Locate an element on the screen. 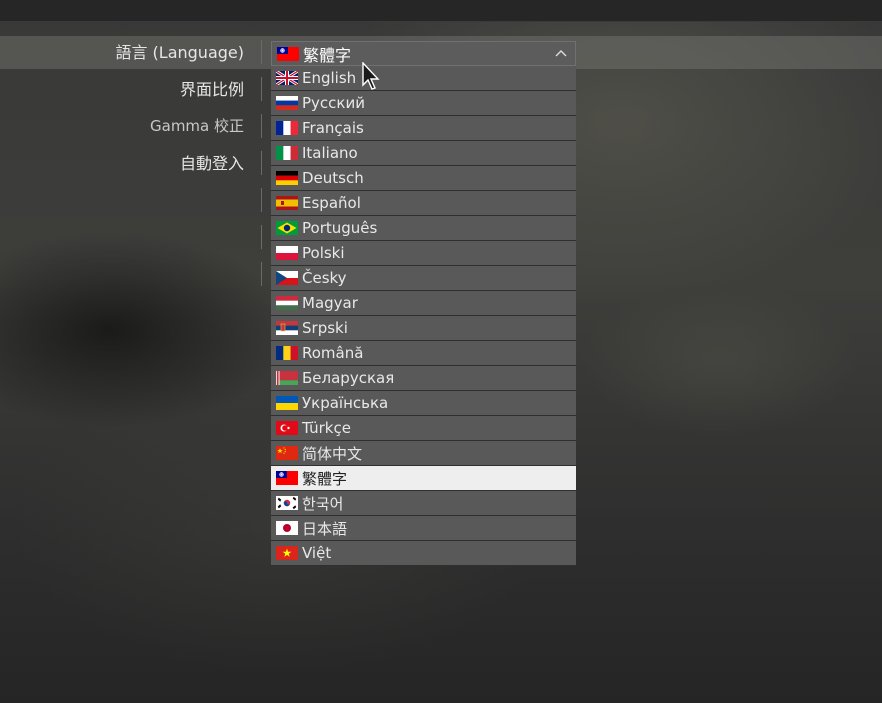  language-option-hungary: Magyar is located at coordinates (423, 303).